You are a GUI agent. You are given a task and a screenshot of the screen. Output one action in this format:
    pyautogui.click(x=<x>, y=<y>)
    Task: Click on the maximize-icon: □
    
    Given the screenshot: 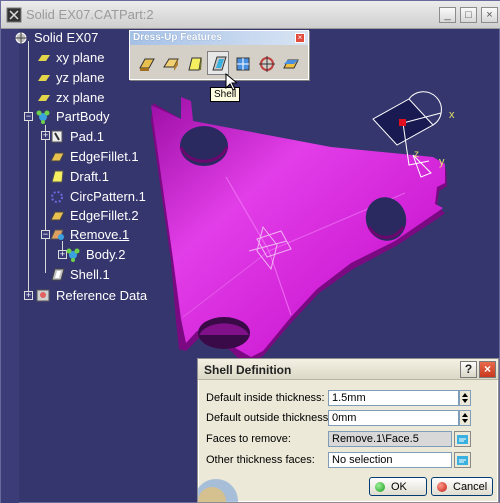 What is the action you would take?
    pyautogui.click(x=468, y=15)
    